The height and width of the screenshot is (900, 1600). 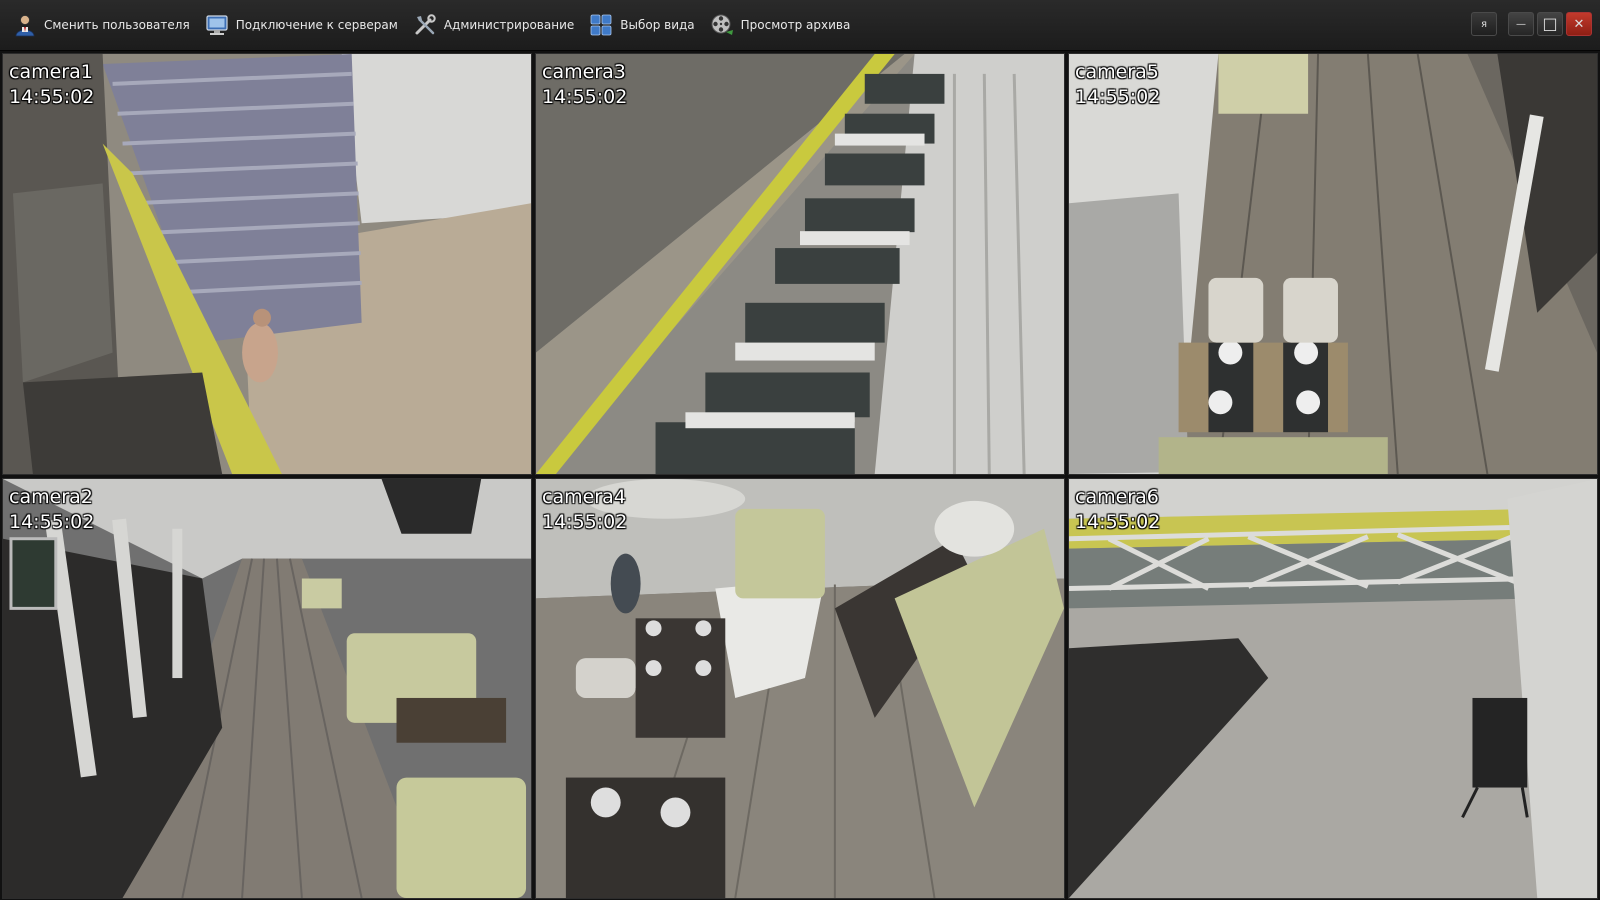 I want to click on camera-name: camera2, so click(x=51, y=497).